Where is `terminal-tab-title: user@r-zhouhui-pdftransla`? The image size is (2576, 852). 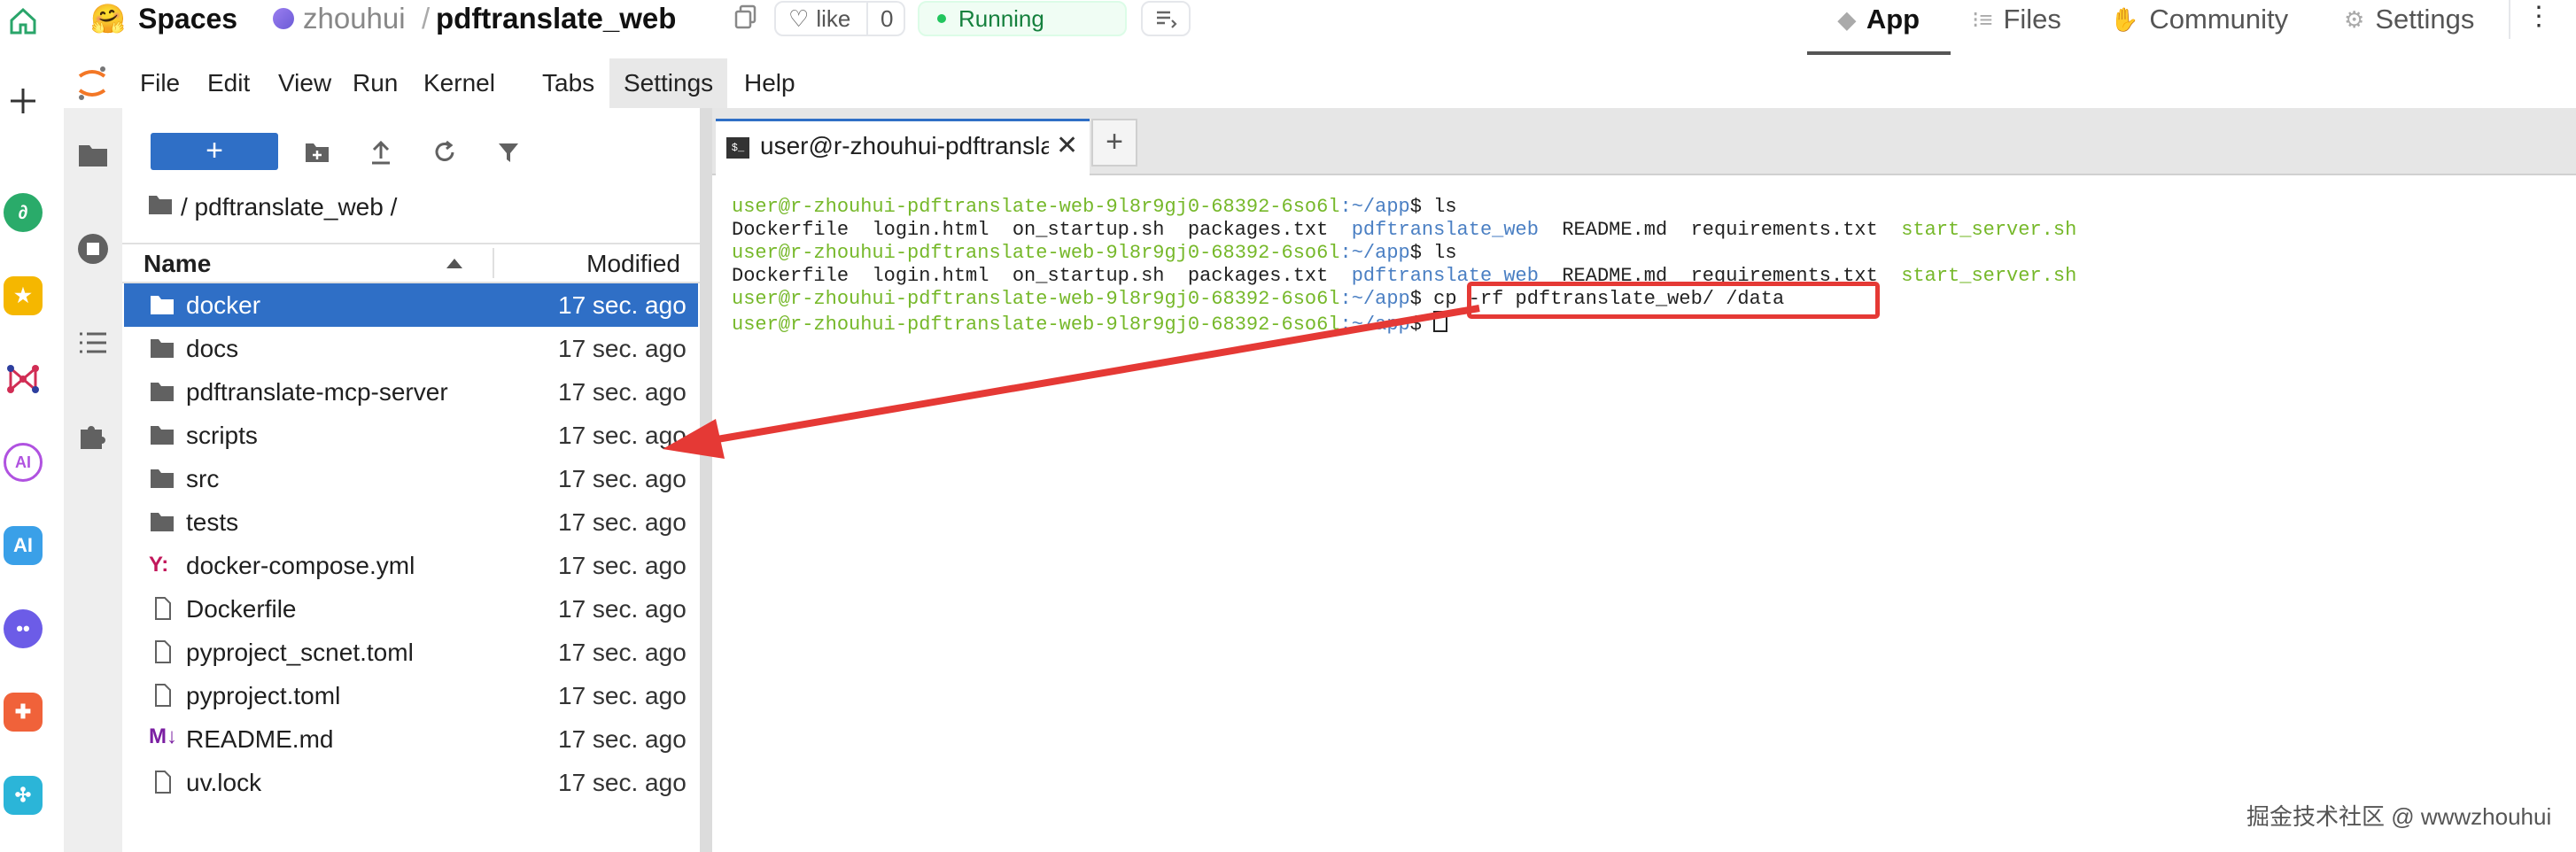
terminal-tab-title: user@r-zhouhui-pdftransla is located at coordinates (904, 145).